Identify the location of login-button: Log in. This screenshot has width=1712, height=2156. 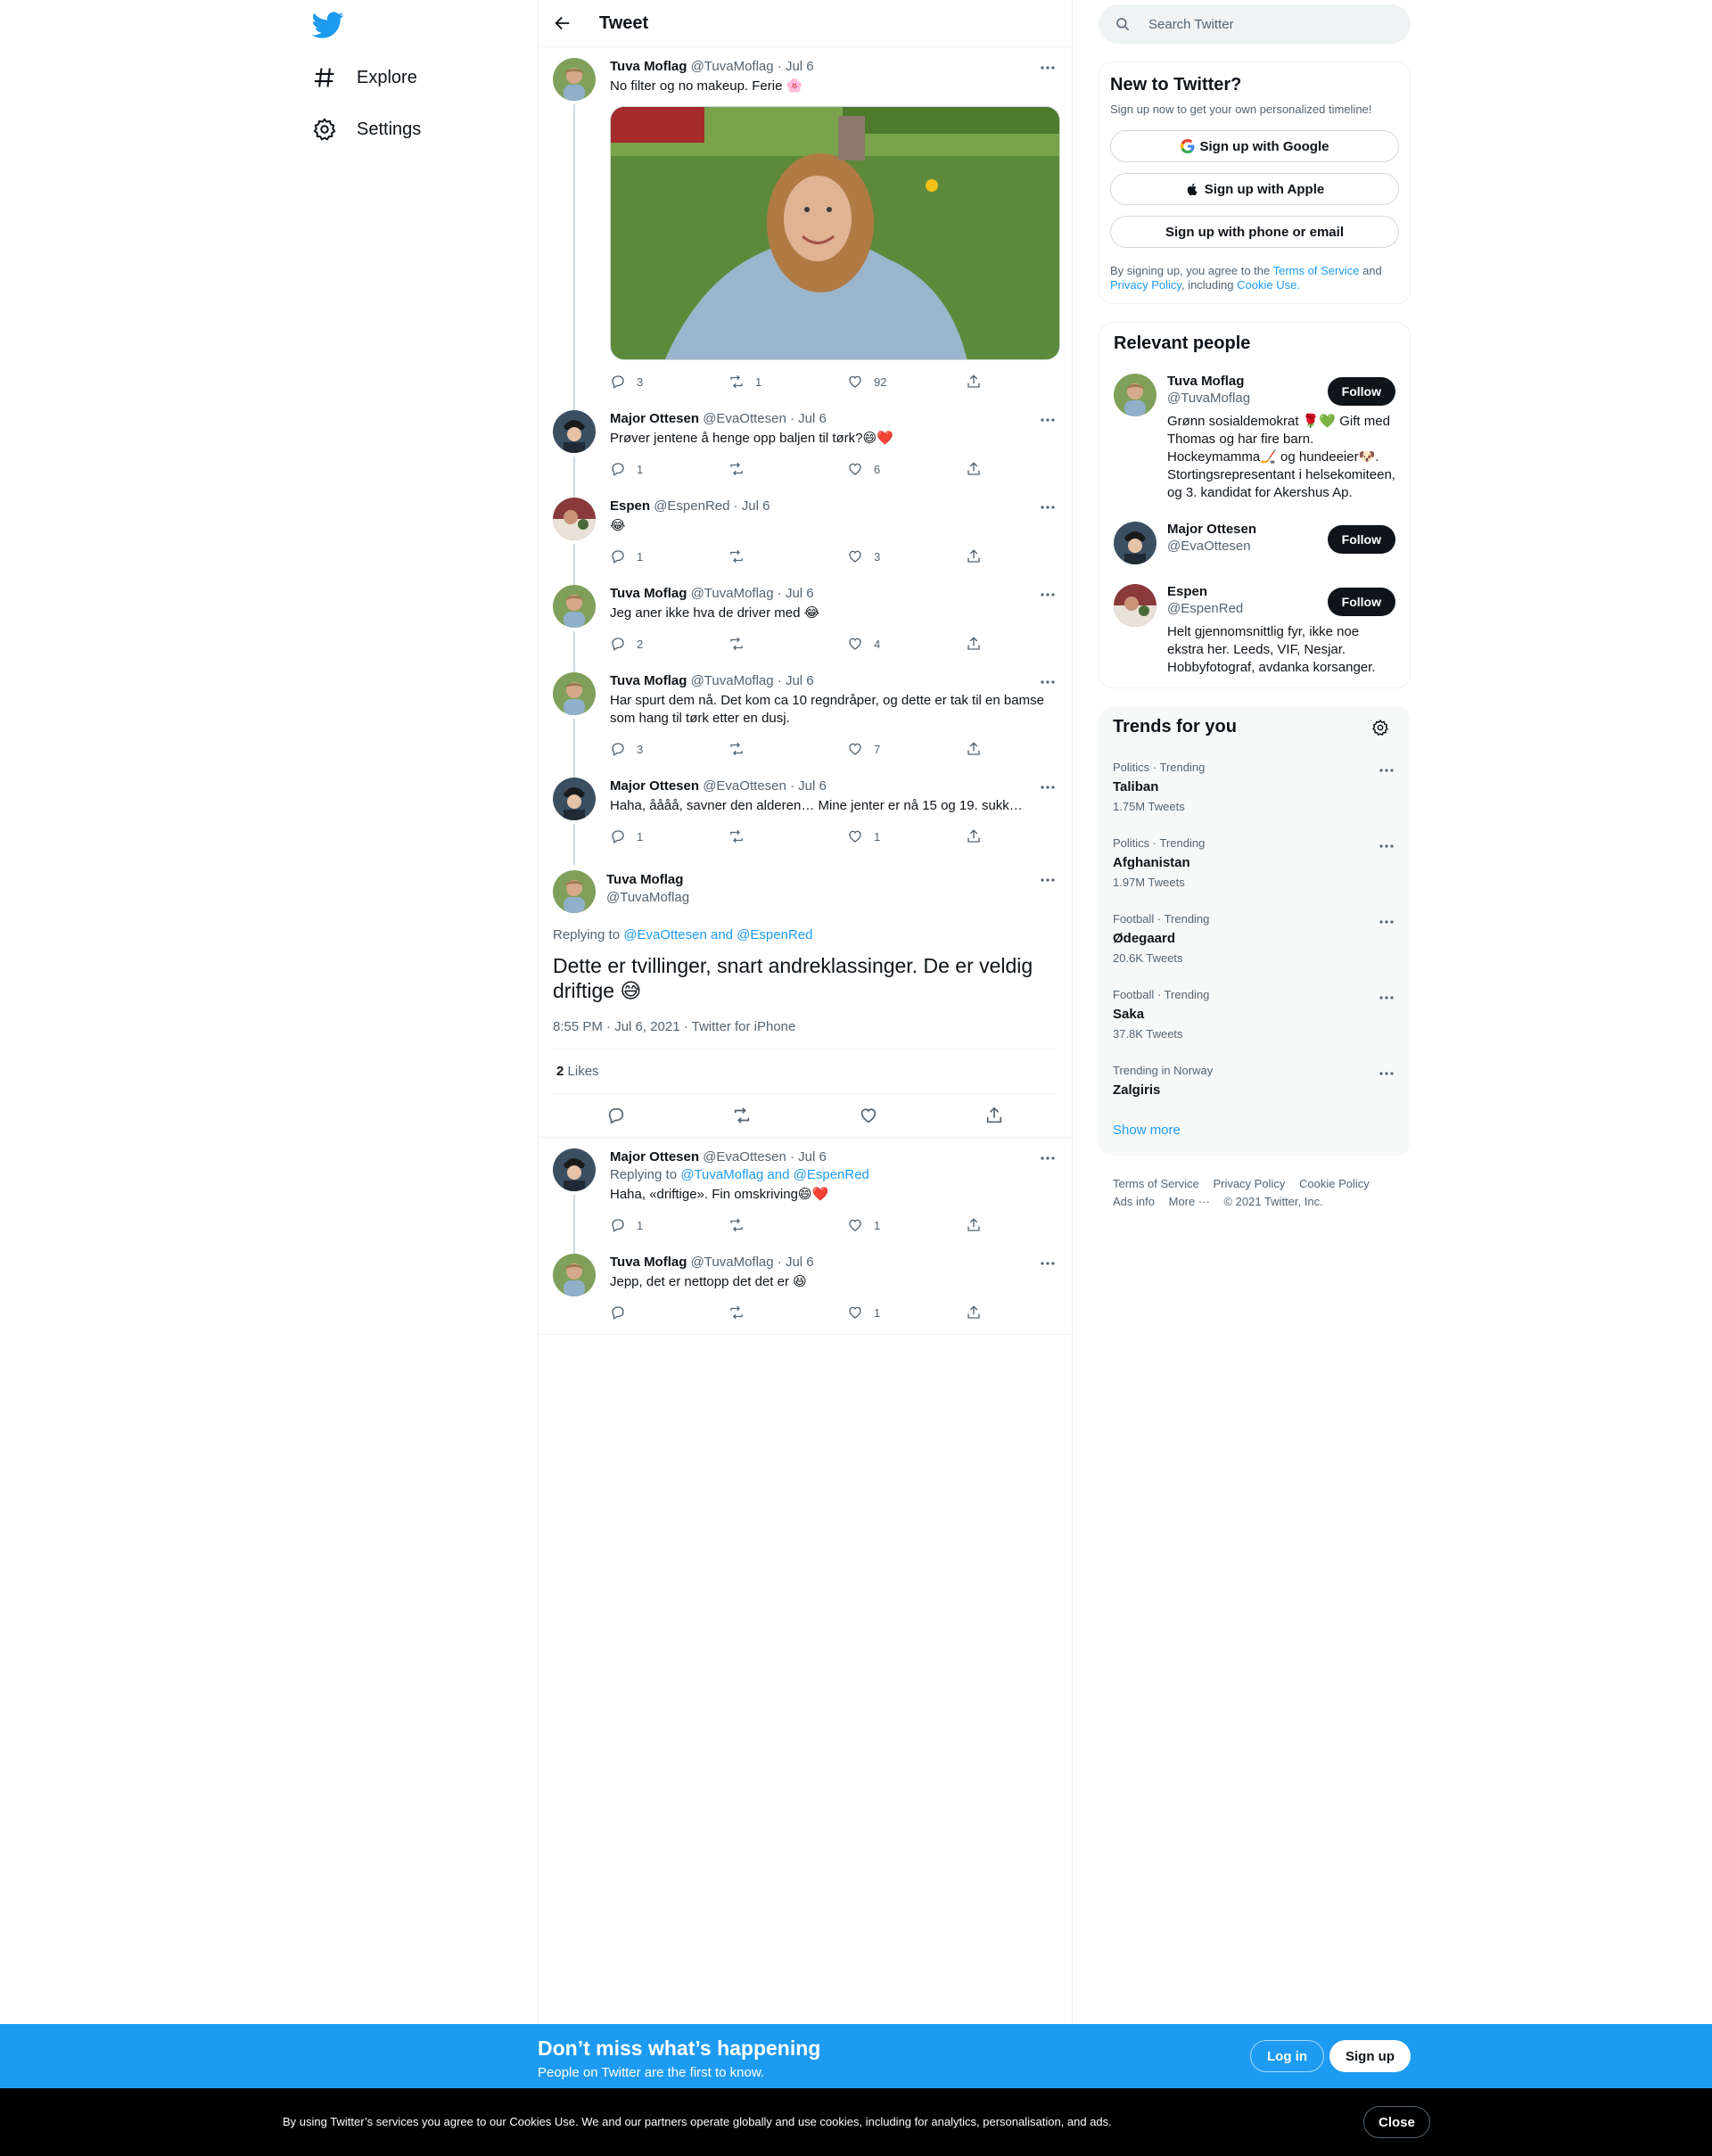
(1287, 2056).